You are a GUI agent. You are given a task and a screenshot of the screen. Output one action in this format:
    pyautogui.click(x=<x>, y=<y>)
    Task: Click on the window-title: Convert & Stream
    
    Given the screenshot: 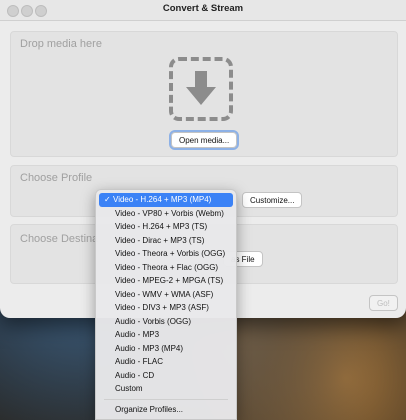 What is the action you would take?
    pyautogui.click(x=203, y=8)
    